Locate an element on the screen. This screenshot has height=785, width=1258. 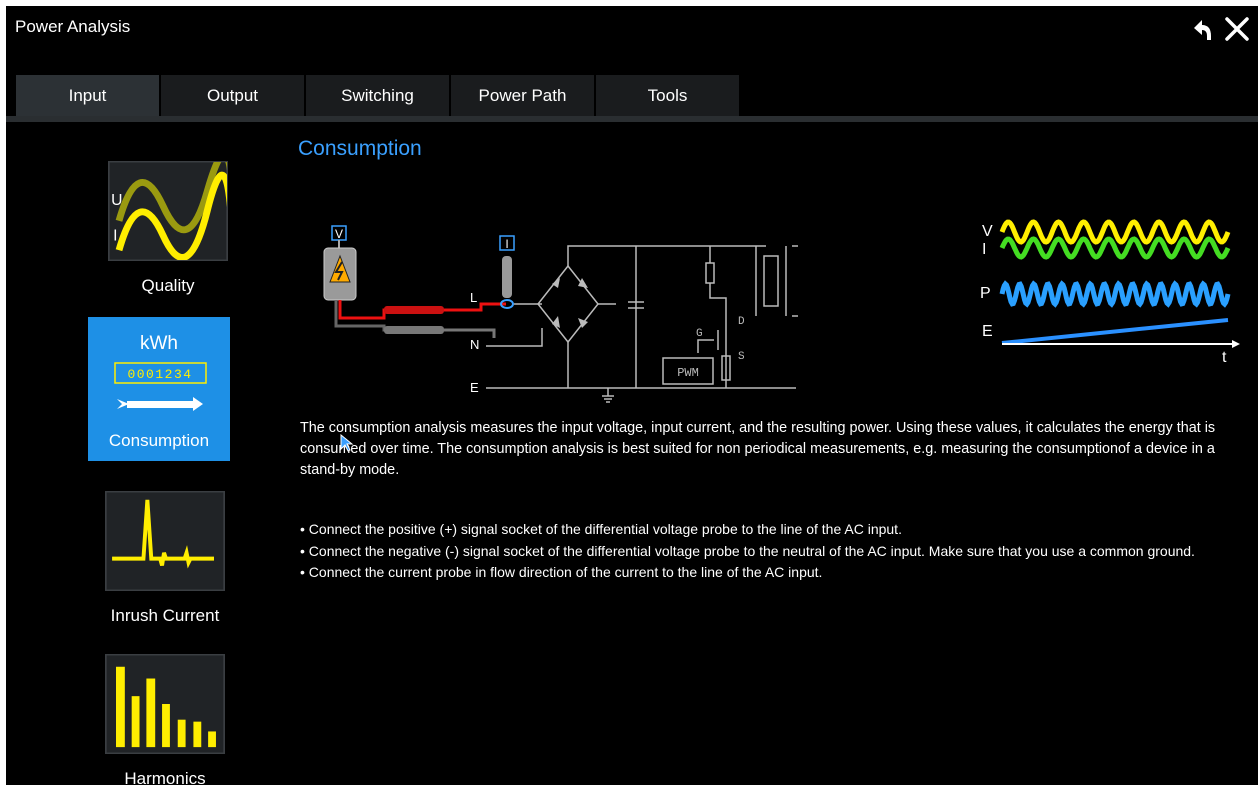
neutral-label: N is located at coordinates (474, 344).